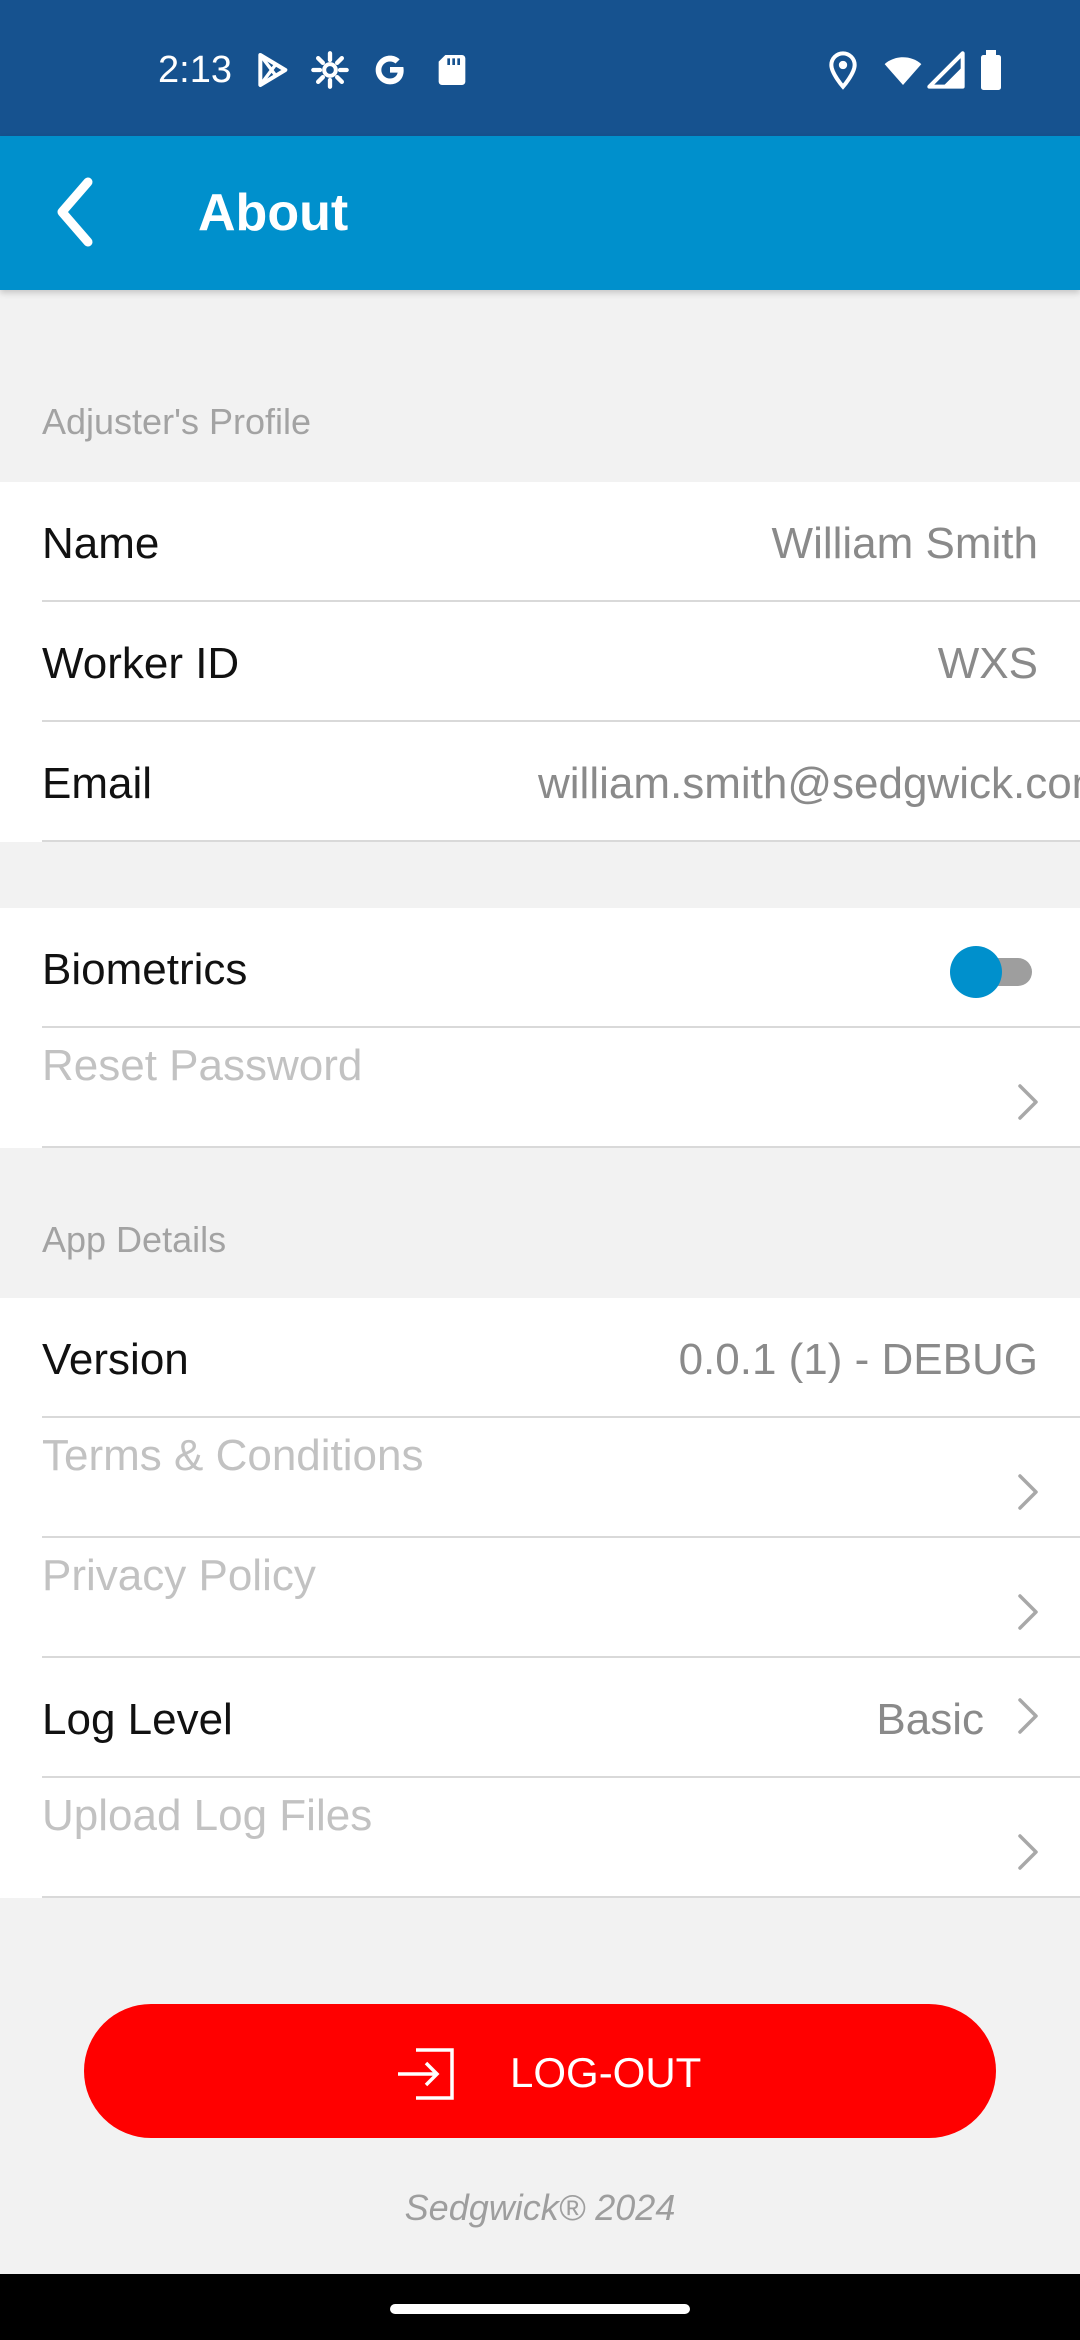  Describe the element at coordinates (330, 70) in the screenshot. I see `gear-icon` at that location.